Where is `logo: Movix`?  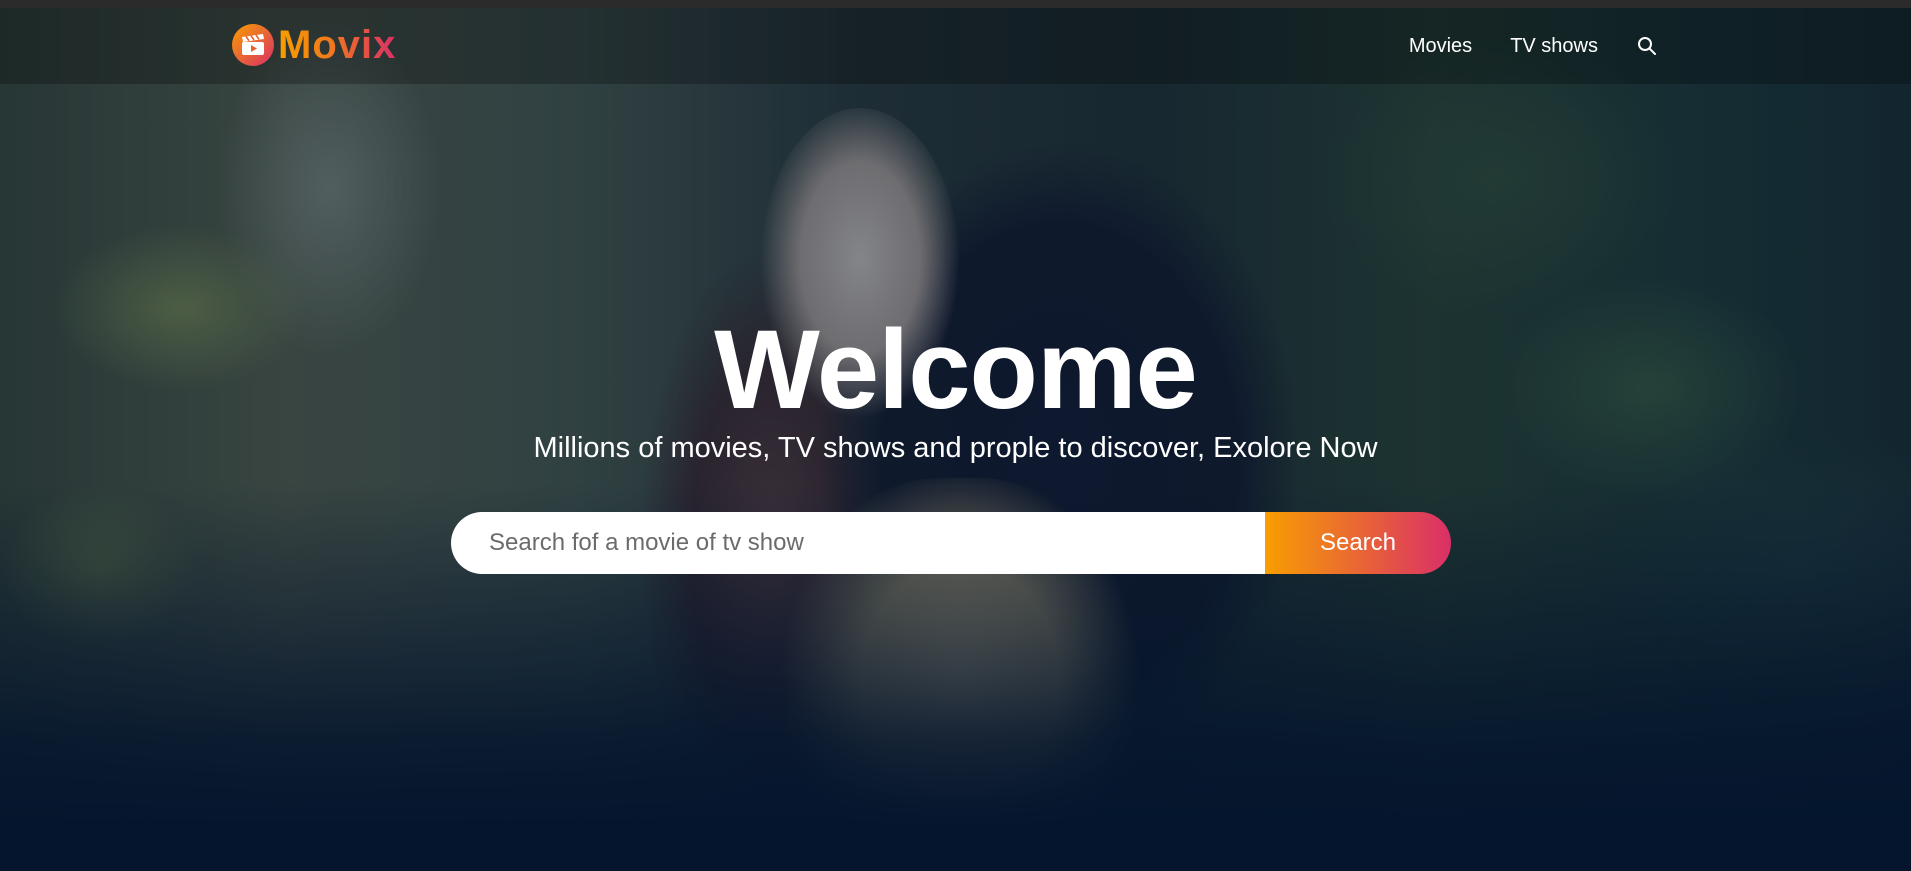
logo: Movix is located at coordinates (314, 45).